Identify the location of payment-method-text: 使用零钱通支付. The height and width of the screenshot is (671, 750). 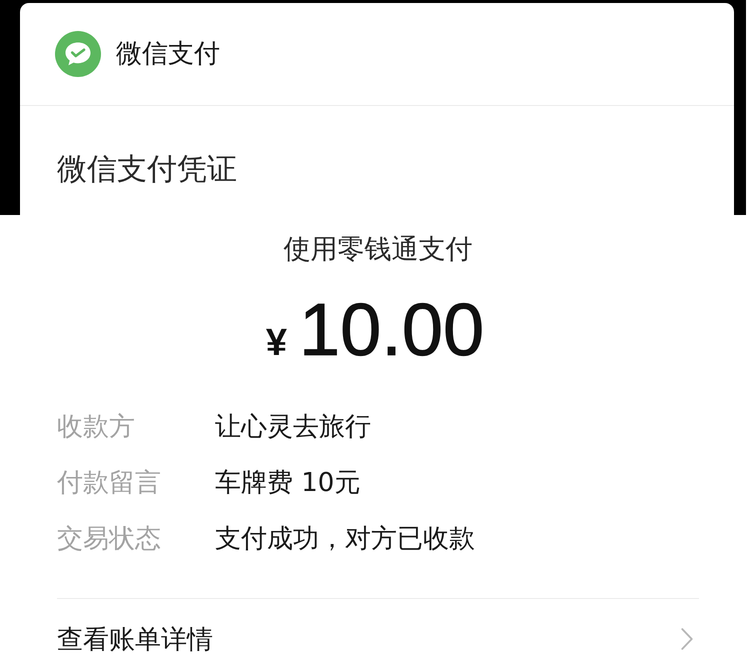
(378, 250).